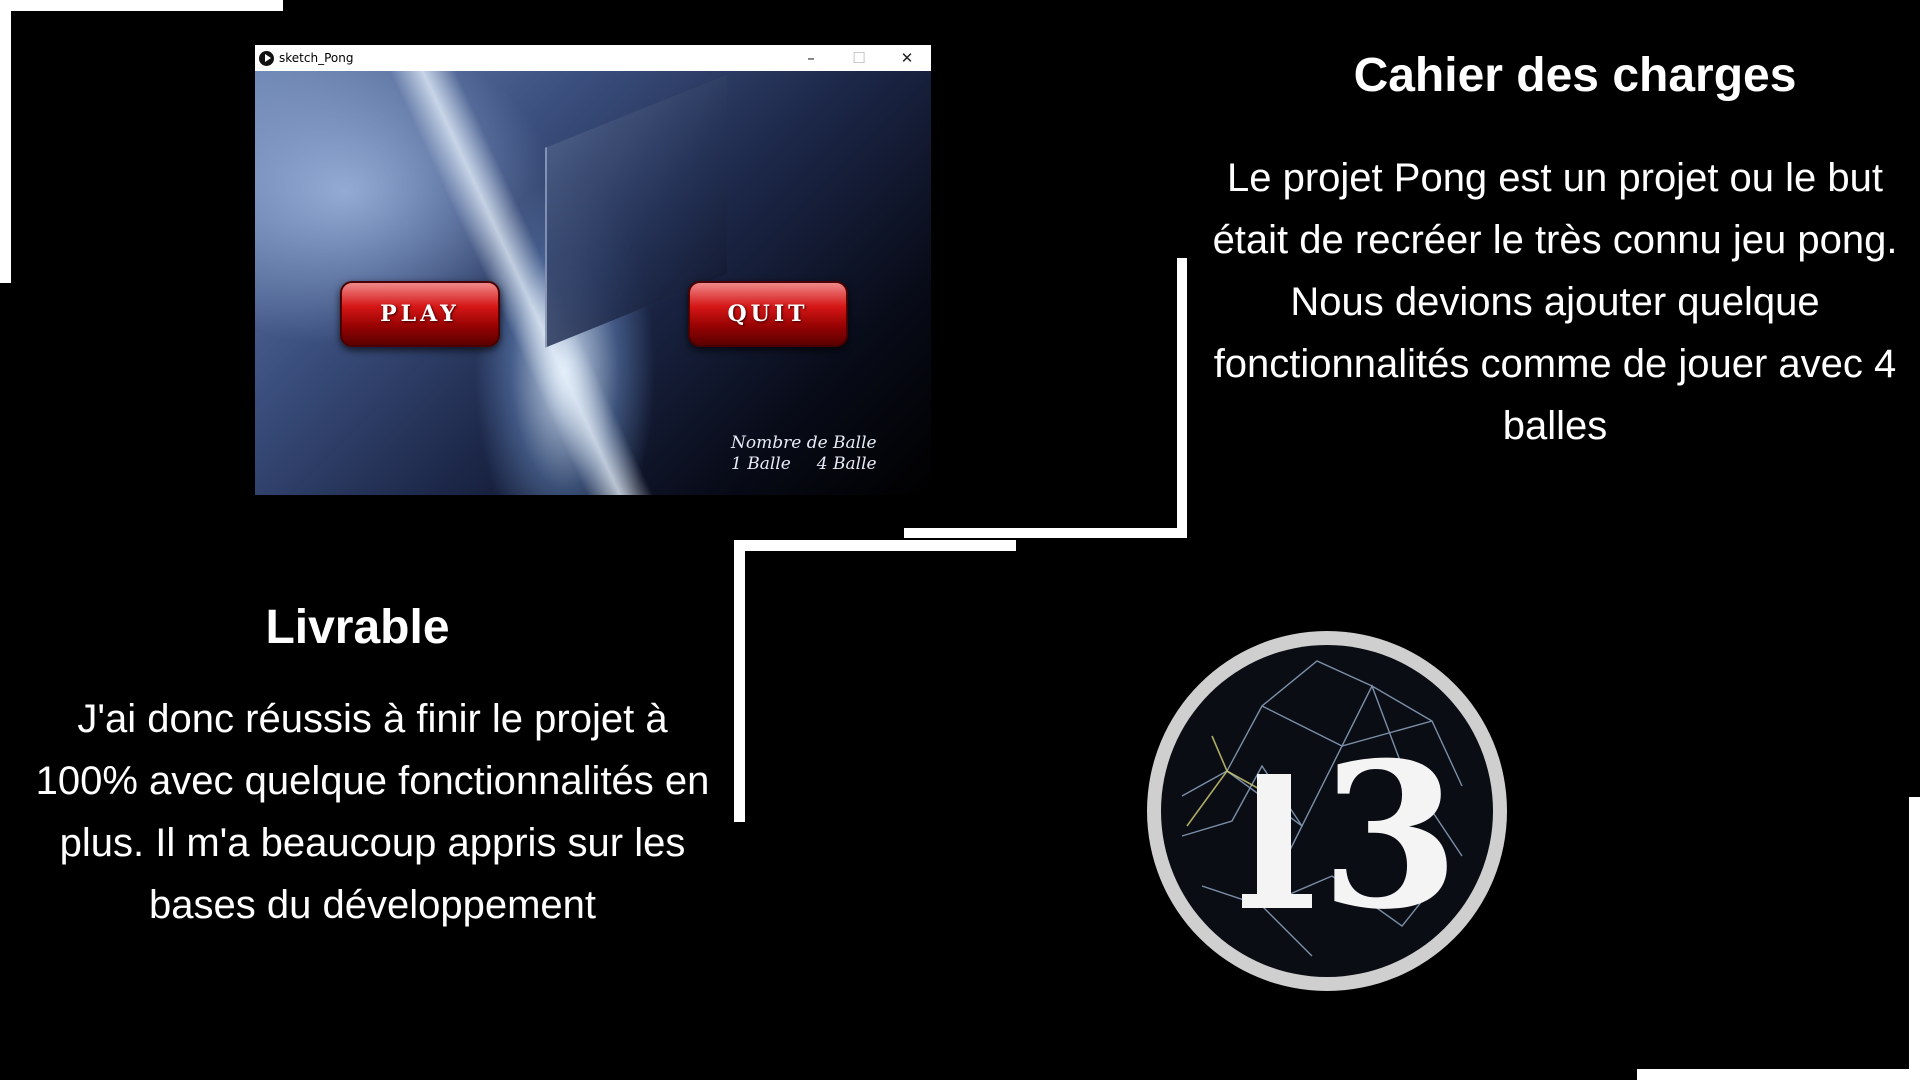 This screenshot has height=1080, width=1920. I want to click on processing-logo: 3, so click(1327, 811).